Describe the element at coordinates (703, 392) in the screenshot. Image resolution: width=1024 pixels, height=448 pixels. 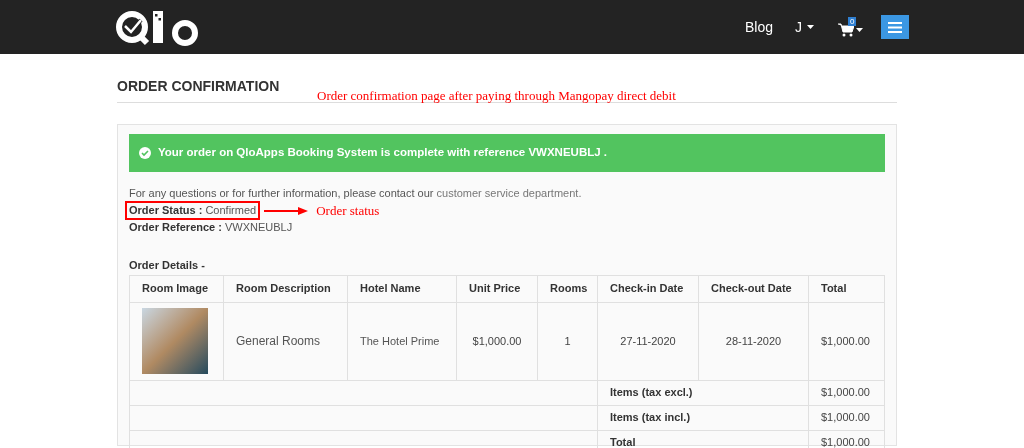
I see `table-cell: Items (tax excl.)` at that location.